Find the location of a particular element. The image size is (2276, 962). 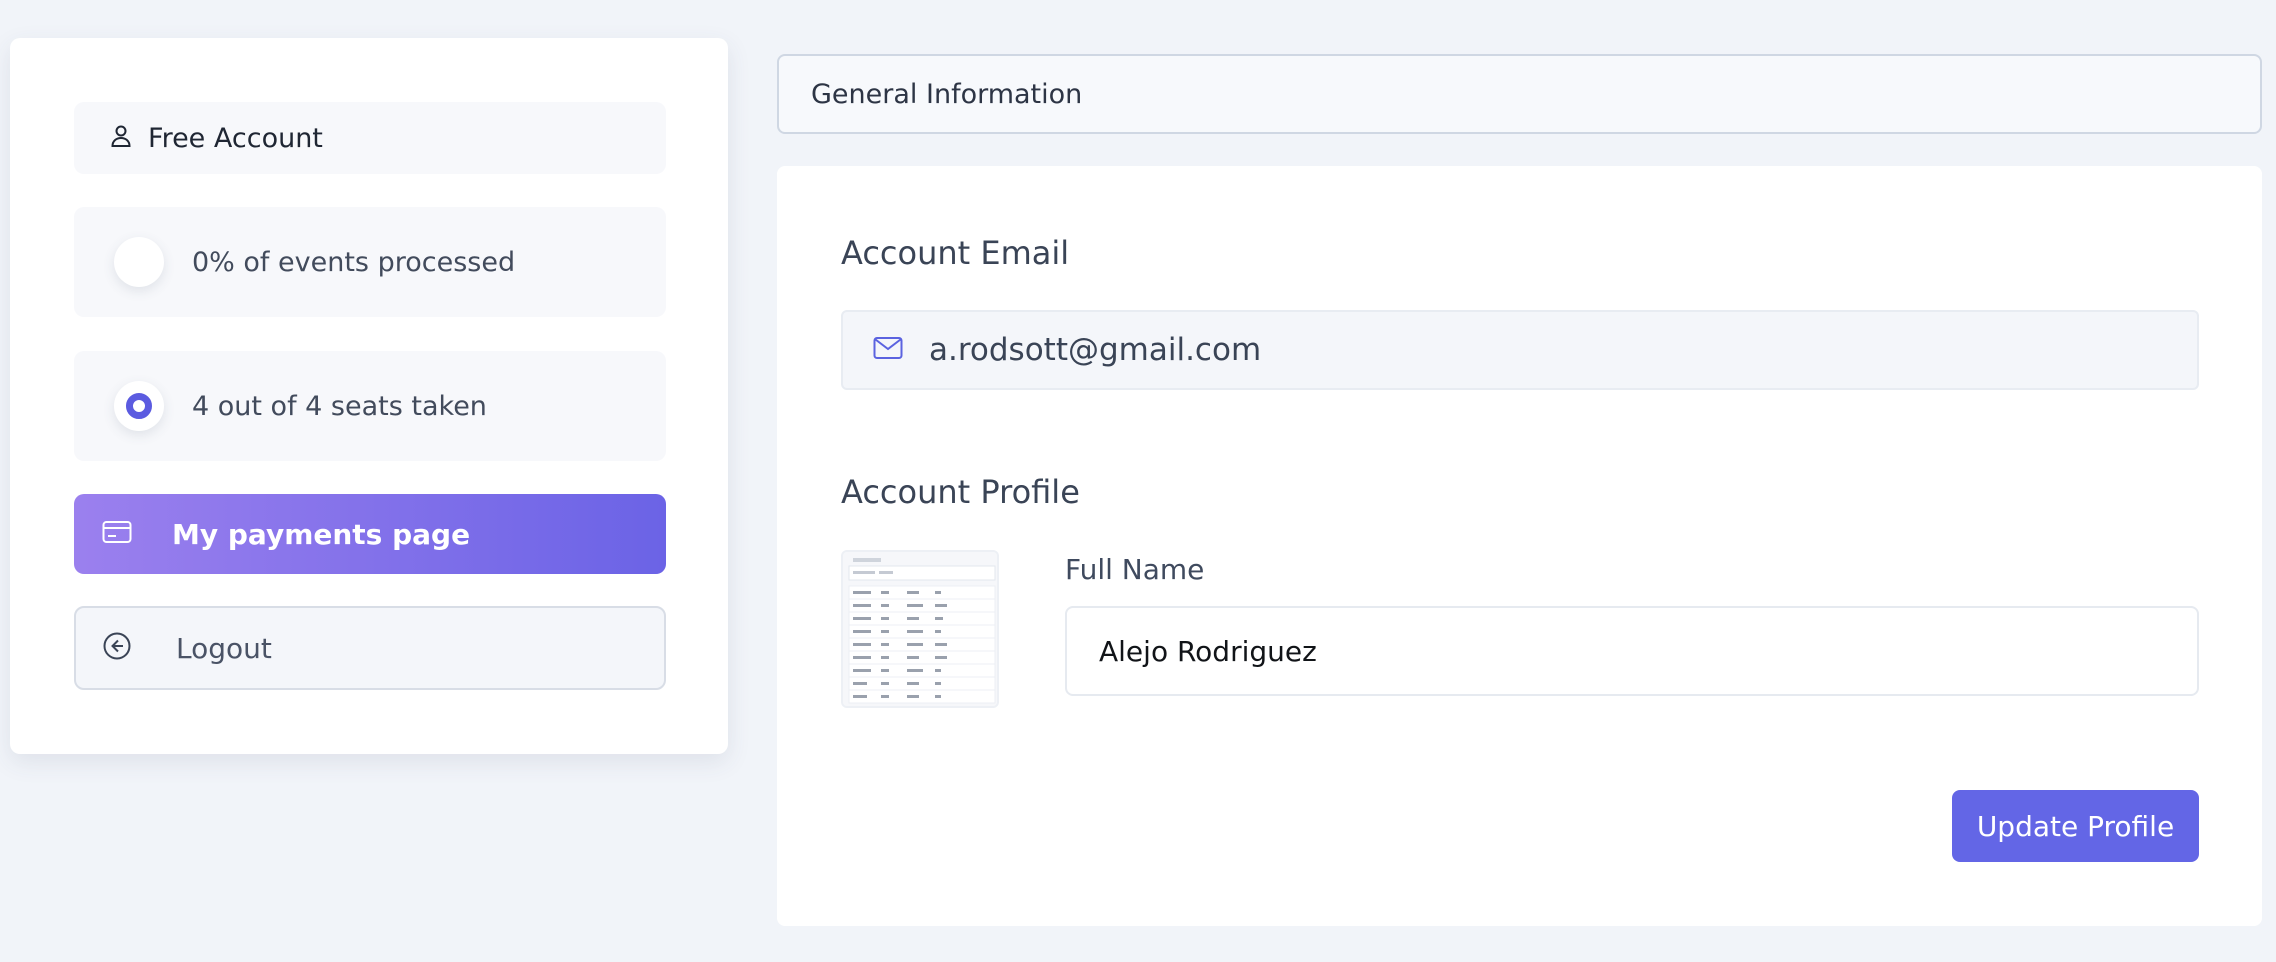

seats-taken-item: 4 out of 4 seats taken is located at coordinates (370, 406).